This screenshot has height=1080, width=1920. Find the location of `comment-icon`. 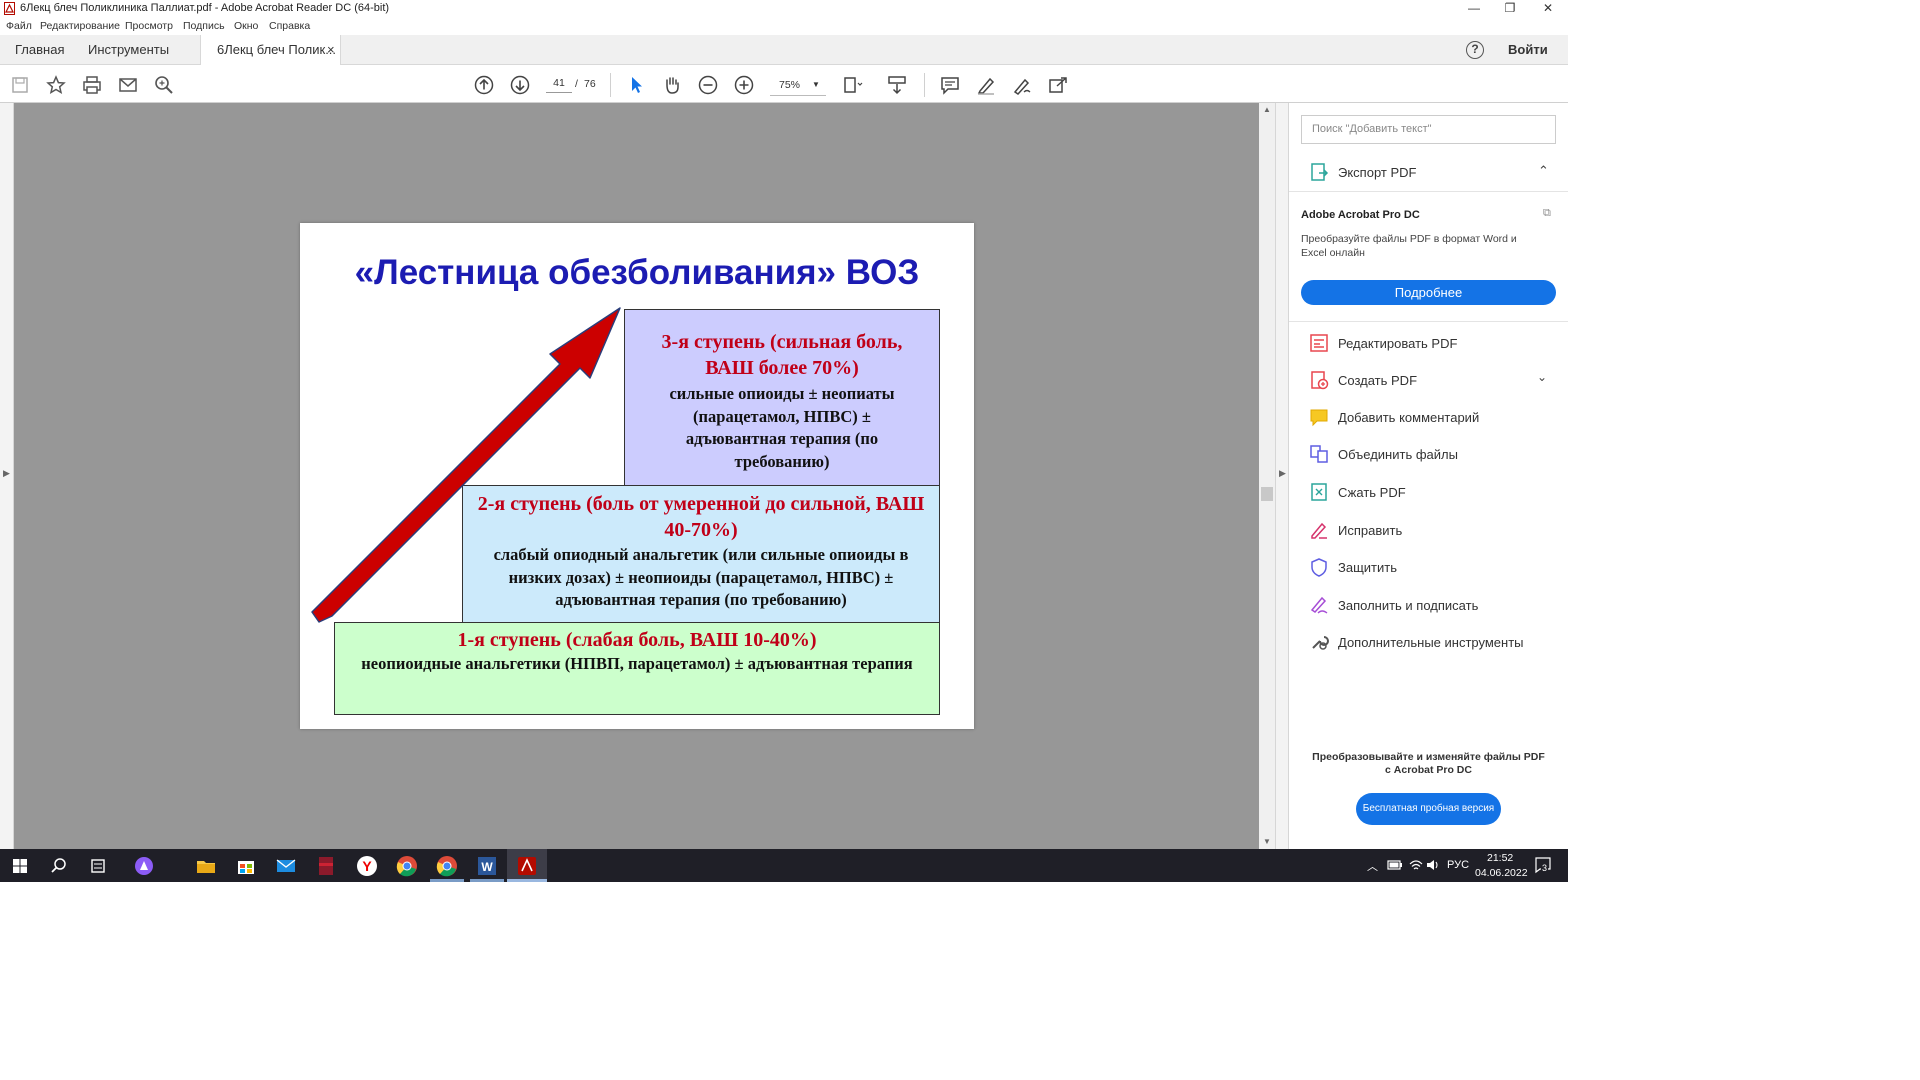

comment-icon is located at coordinates (950, 85).